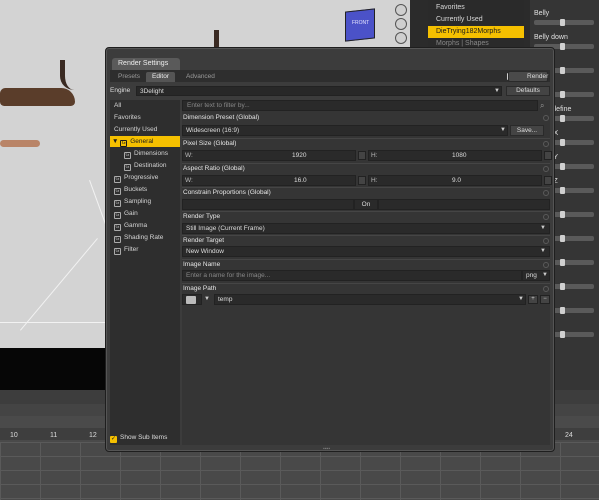  I want to click on render-target-label: Render Target, so click(204, 240).